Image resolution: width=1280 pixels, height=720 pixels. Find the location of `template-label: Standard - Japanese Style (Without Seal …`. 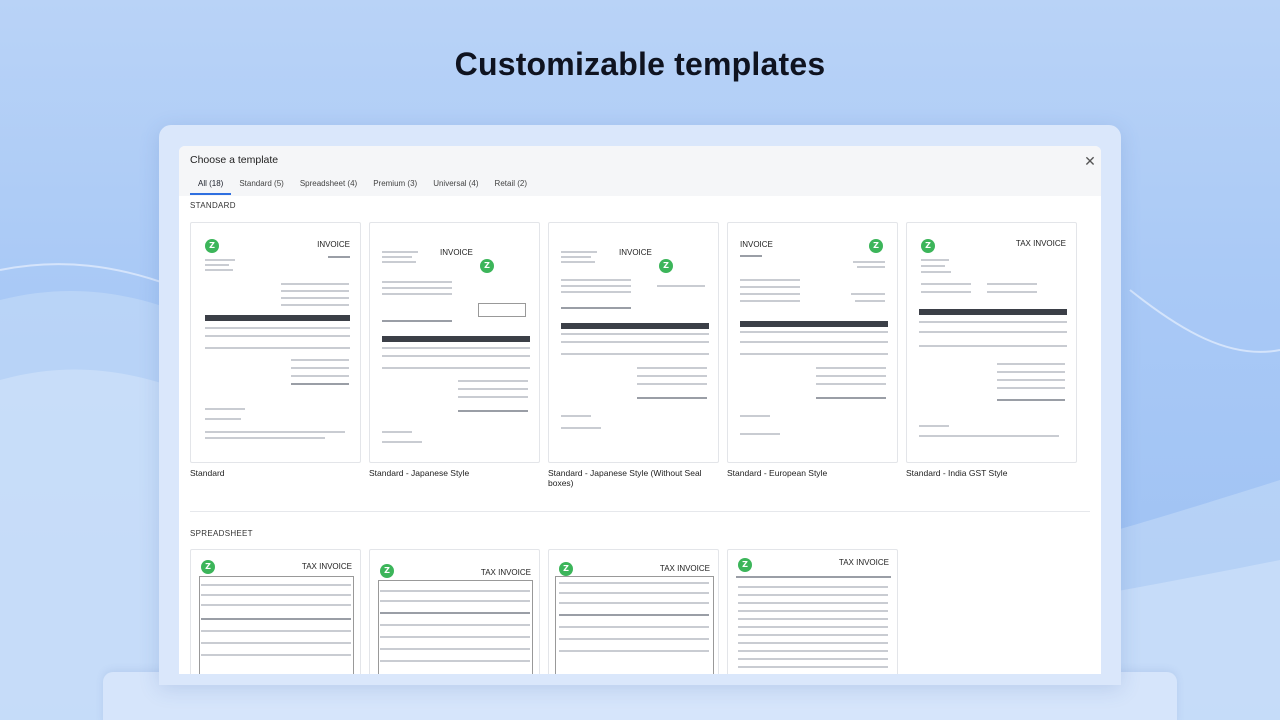

template-label: Standard - Japanese Style (Without Seal … is located at coordinates (625, 478).